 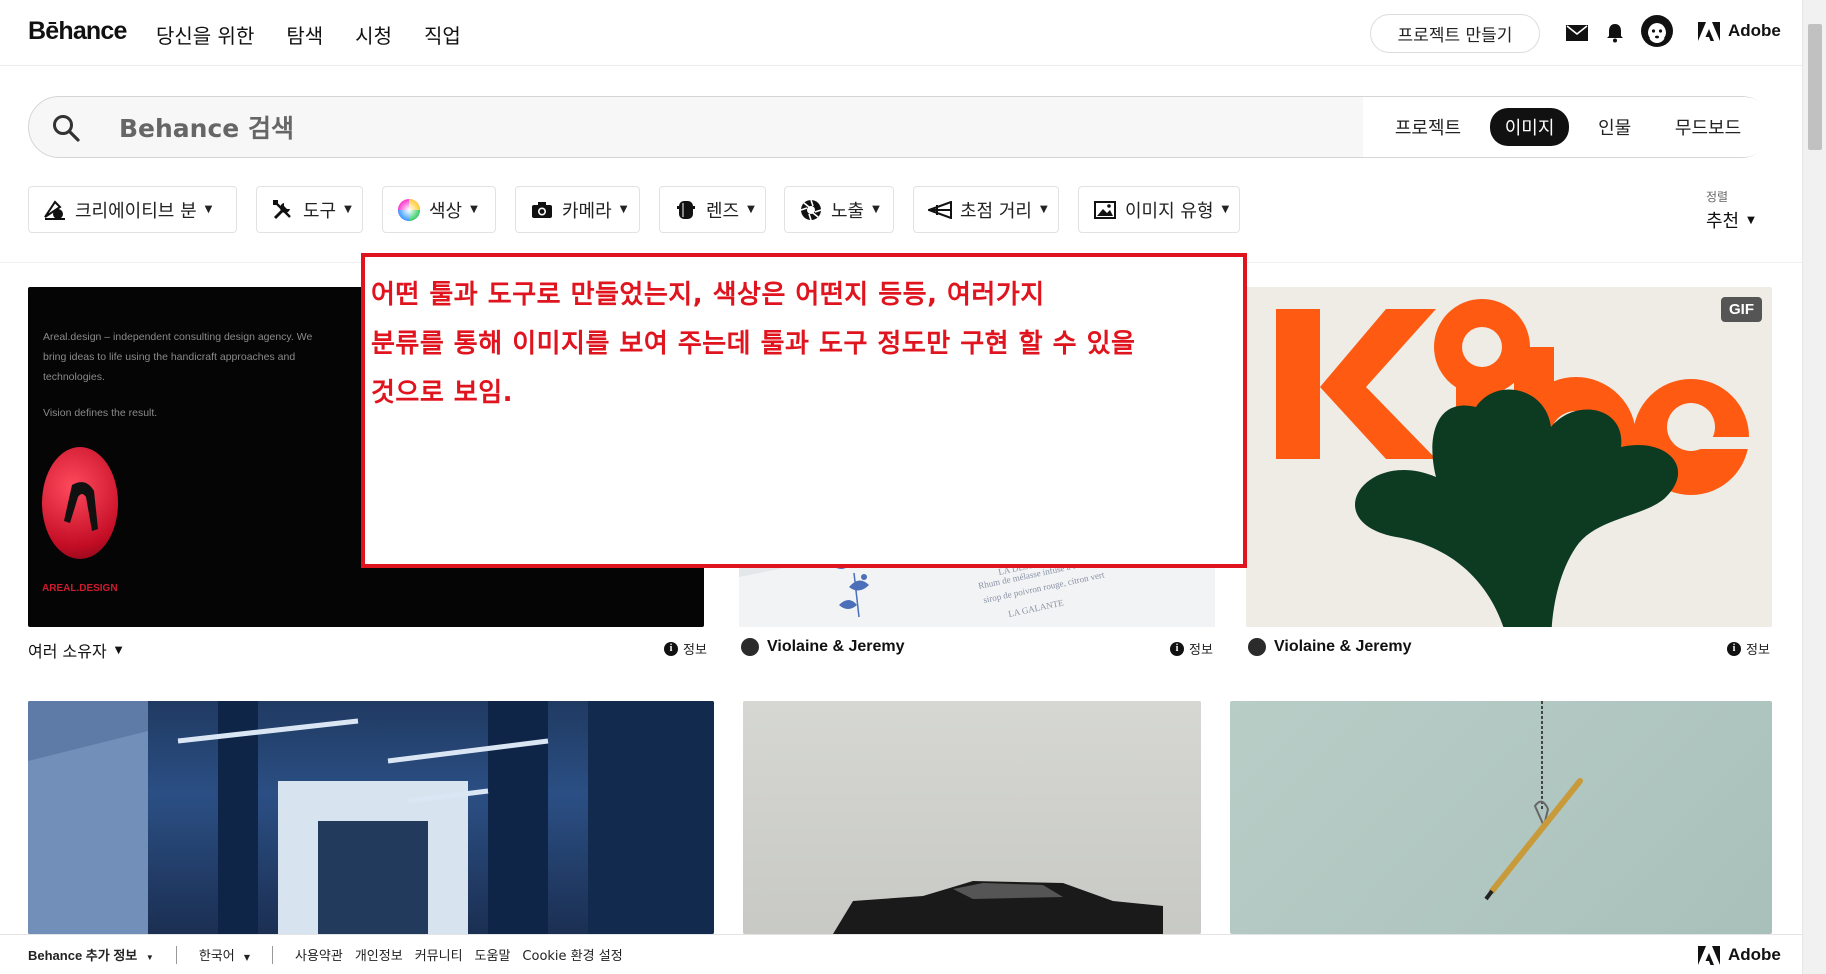 I want to click on adobe-brand: Adobe, so click(x=1739, y=31).